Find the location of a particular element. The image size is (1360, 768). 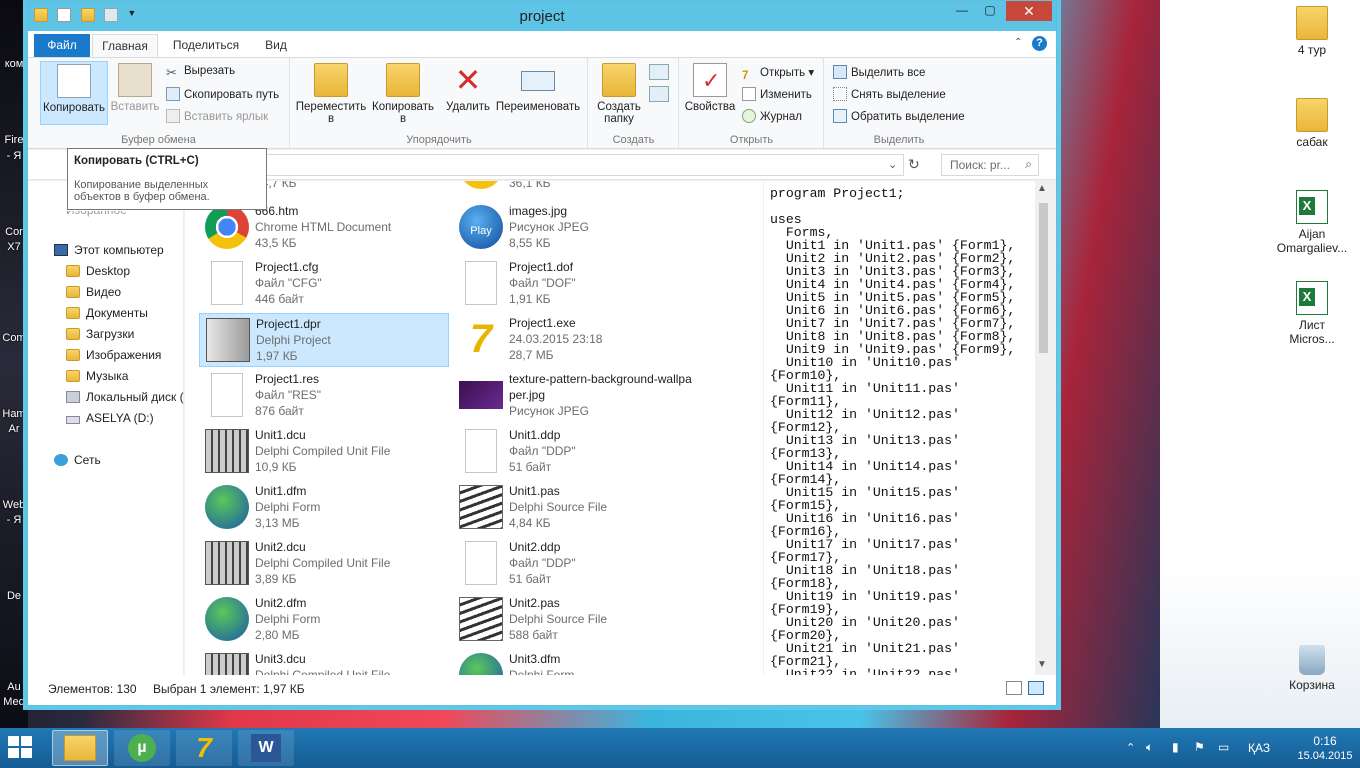

network-signal-icon: ▮ is located at coordinates (1175, 754).